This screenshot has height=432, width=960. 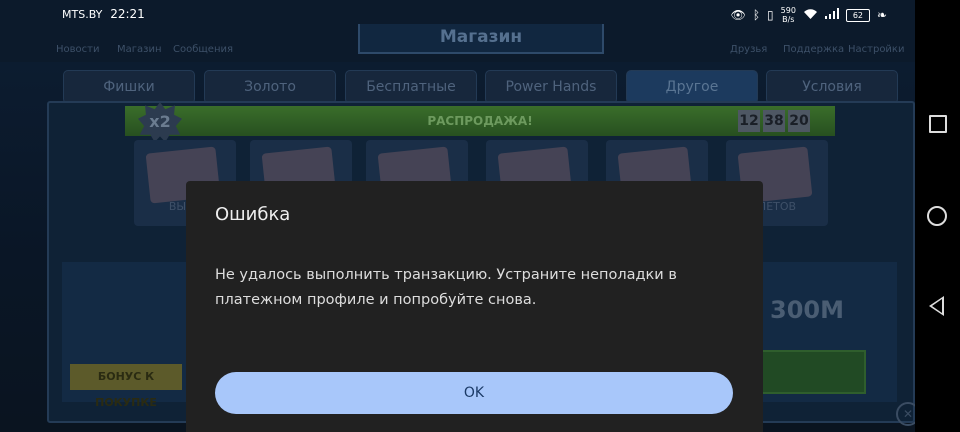 I want to click on sale-timer: 12 38 20, so click(x=775, y=122).